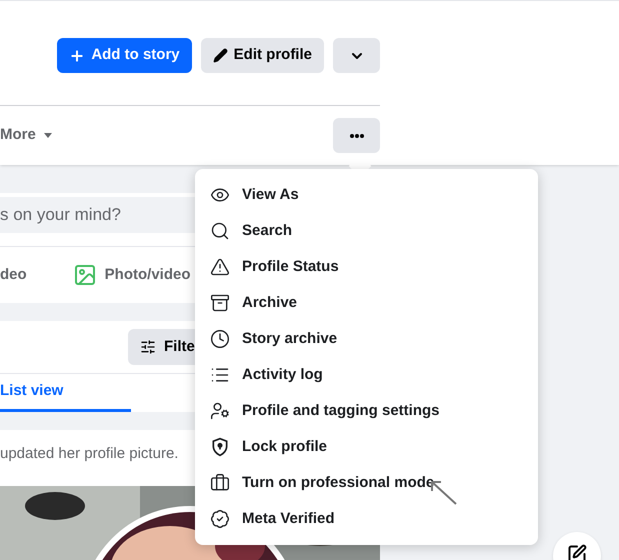  I want to click on more-options-button, so click(356, 135).